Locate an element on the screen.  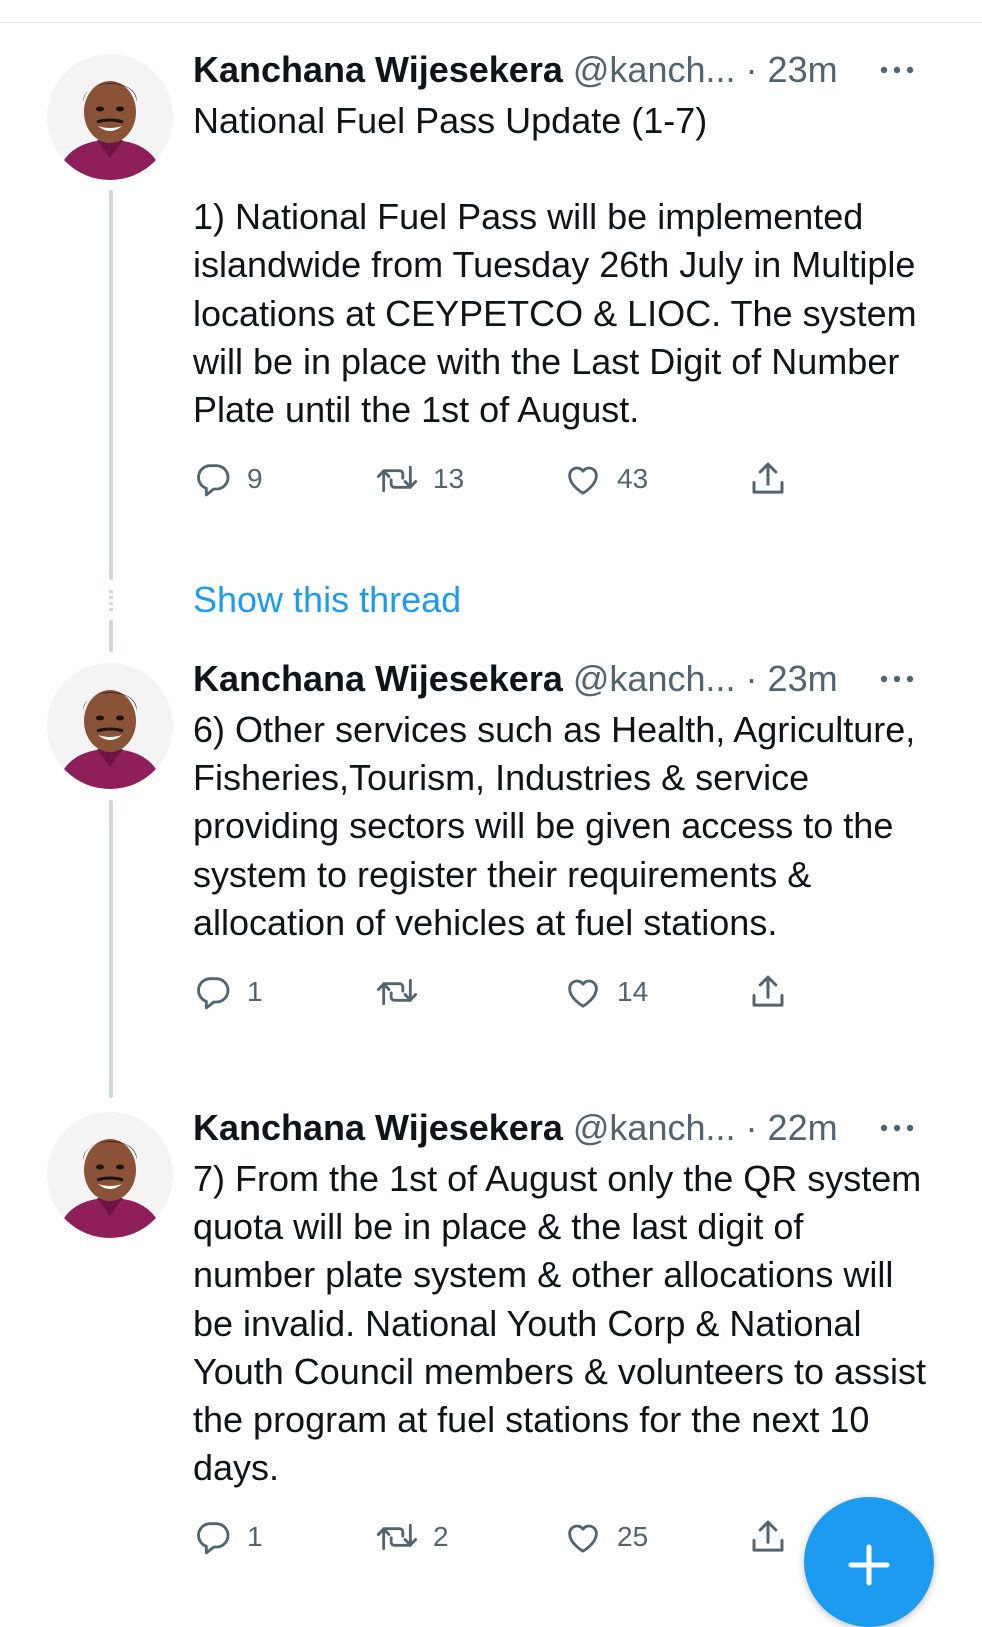
reply-button: 9 is located at coordinates (228, 479).